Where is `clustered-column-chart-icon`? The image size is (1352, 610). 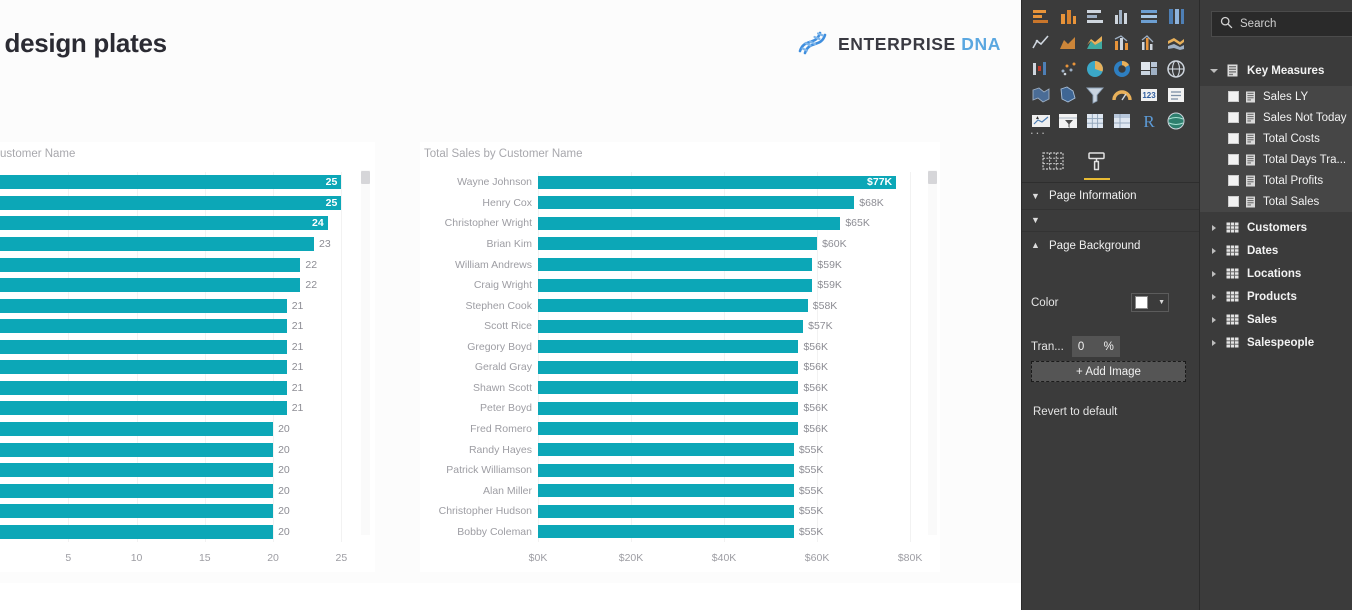 clustered-column-chart-icon is located at coordinates (1122, 16).